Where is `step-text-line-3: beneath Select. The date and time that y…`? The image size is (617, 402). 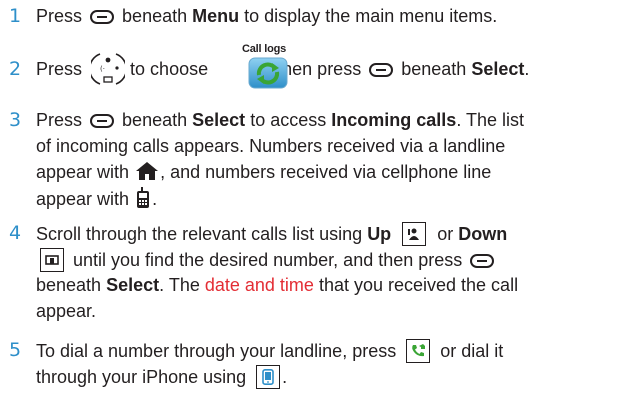 step-text-line-3: beneath Select. The date and time that y… is located at coordinates (277, 285).